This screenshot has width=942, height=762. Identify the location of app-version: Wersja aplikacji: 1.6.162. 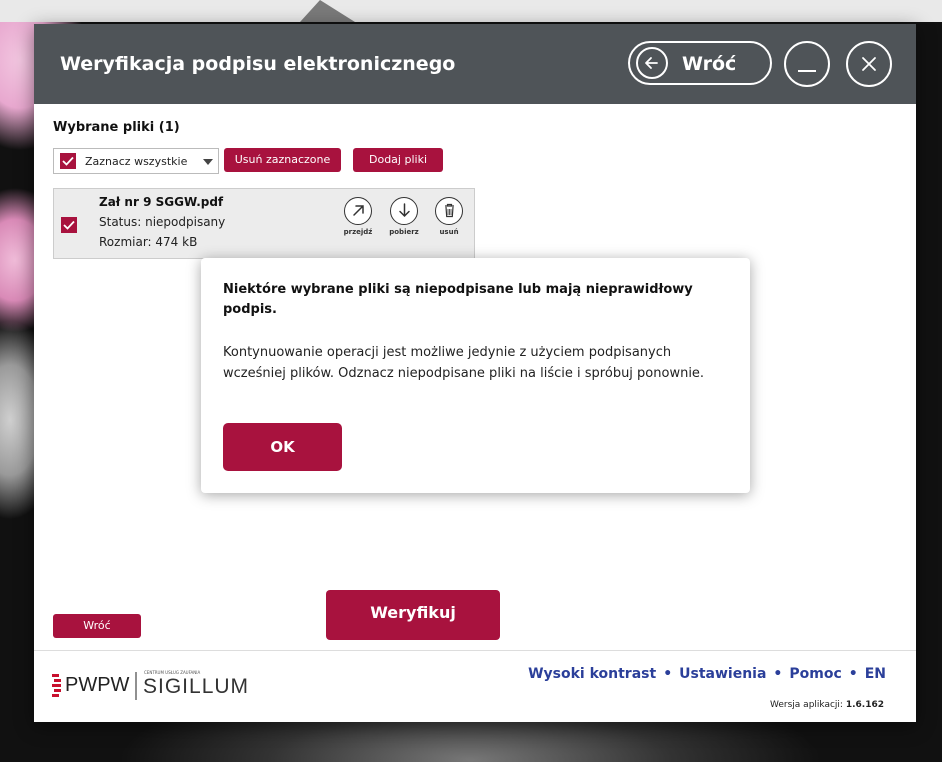
(827, 705).